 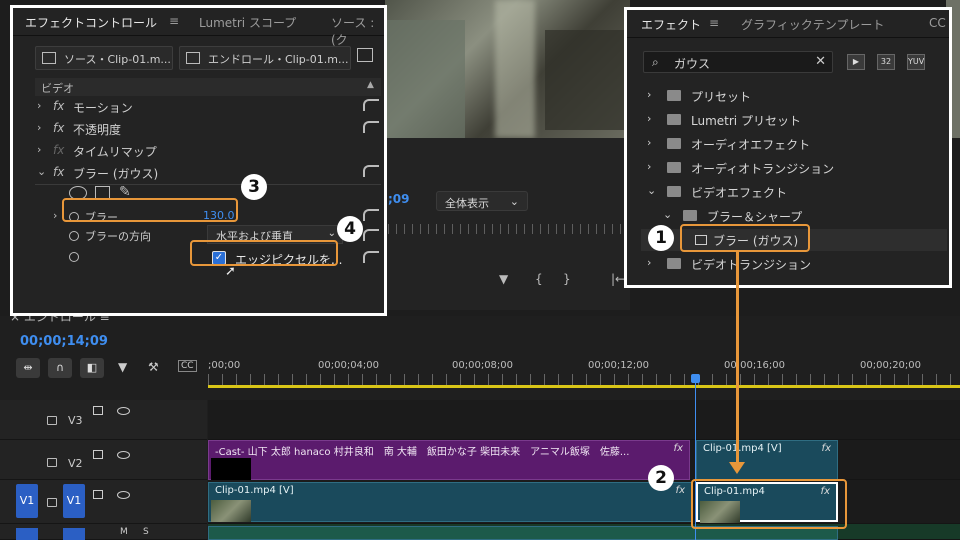 I want to click on blur-reset, so click(x=372, y=217).